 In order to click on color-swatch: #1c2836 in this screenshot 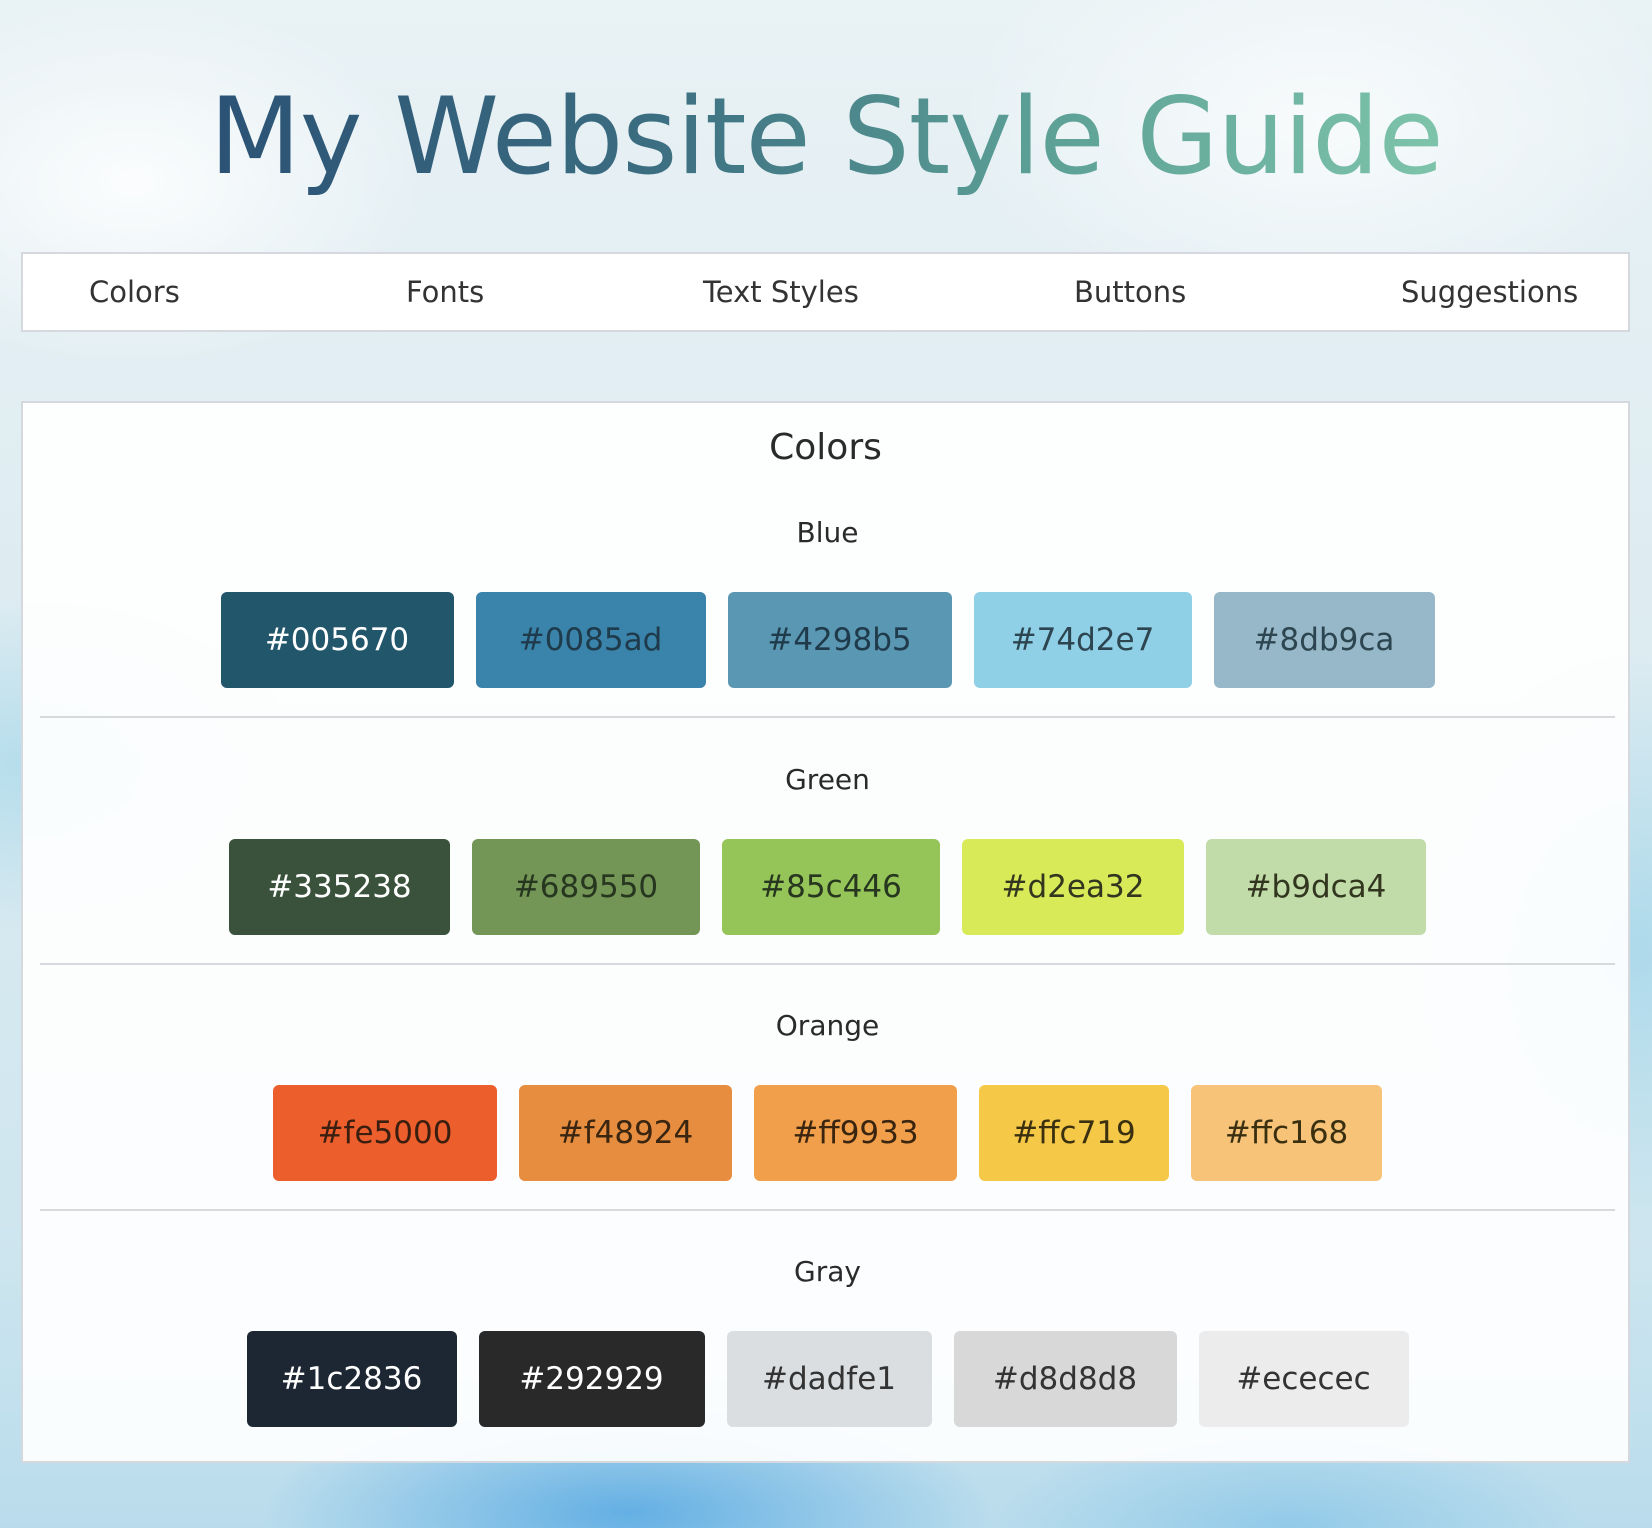, I will do `click(351, 1379)`.